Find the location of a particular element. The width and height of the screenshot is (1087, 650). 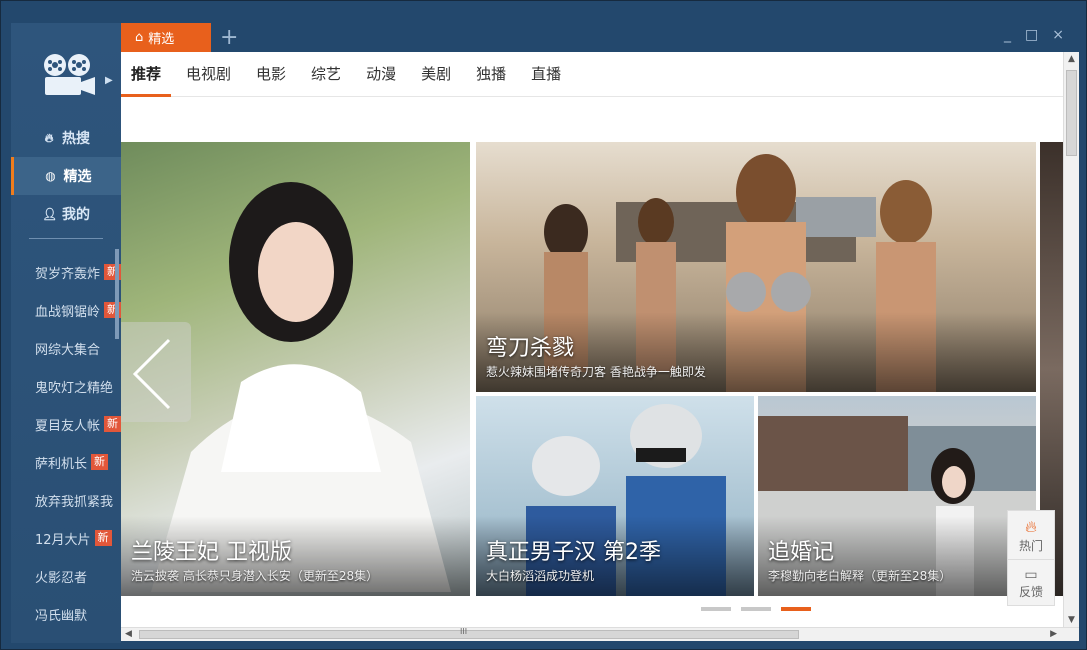

list-item-label: 血战钢锯岭 is located at coordinates (68, 312).